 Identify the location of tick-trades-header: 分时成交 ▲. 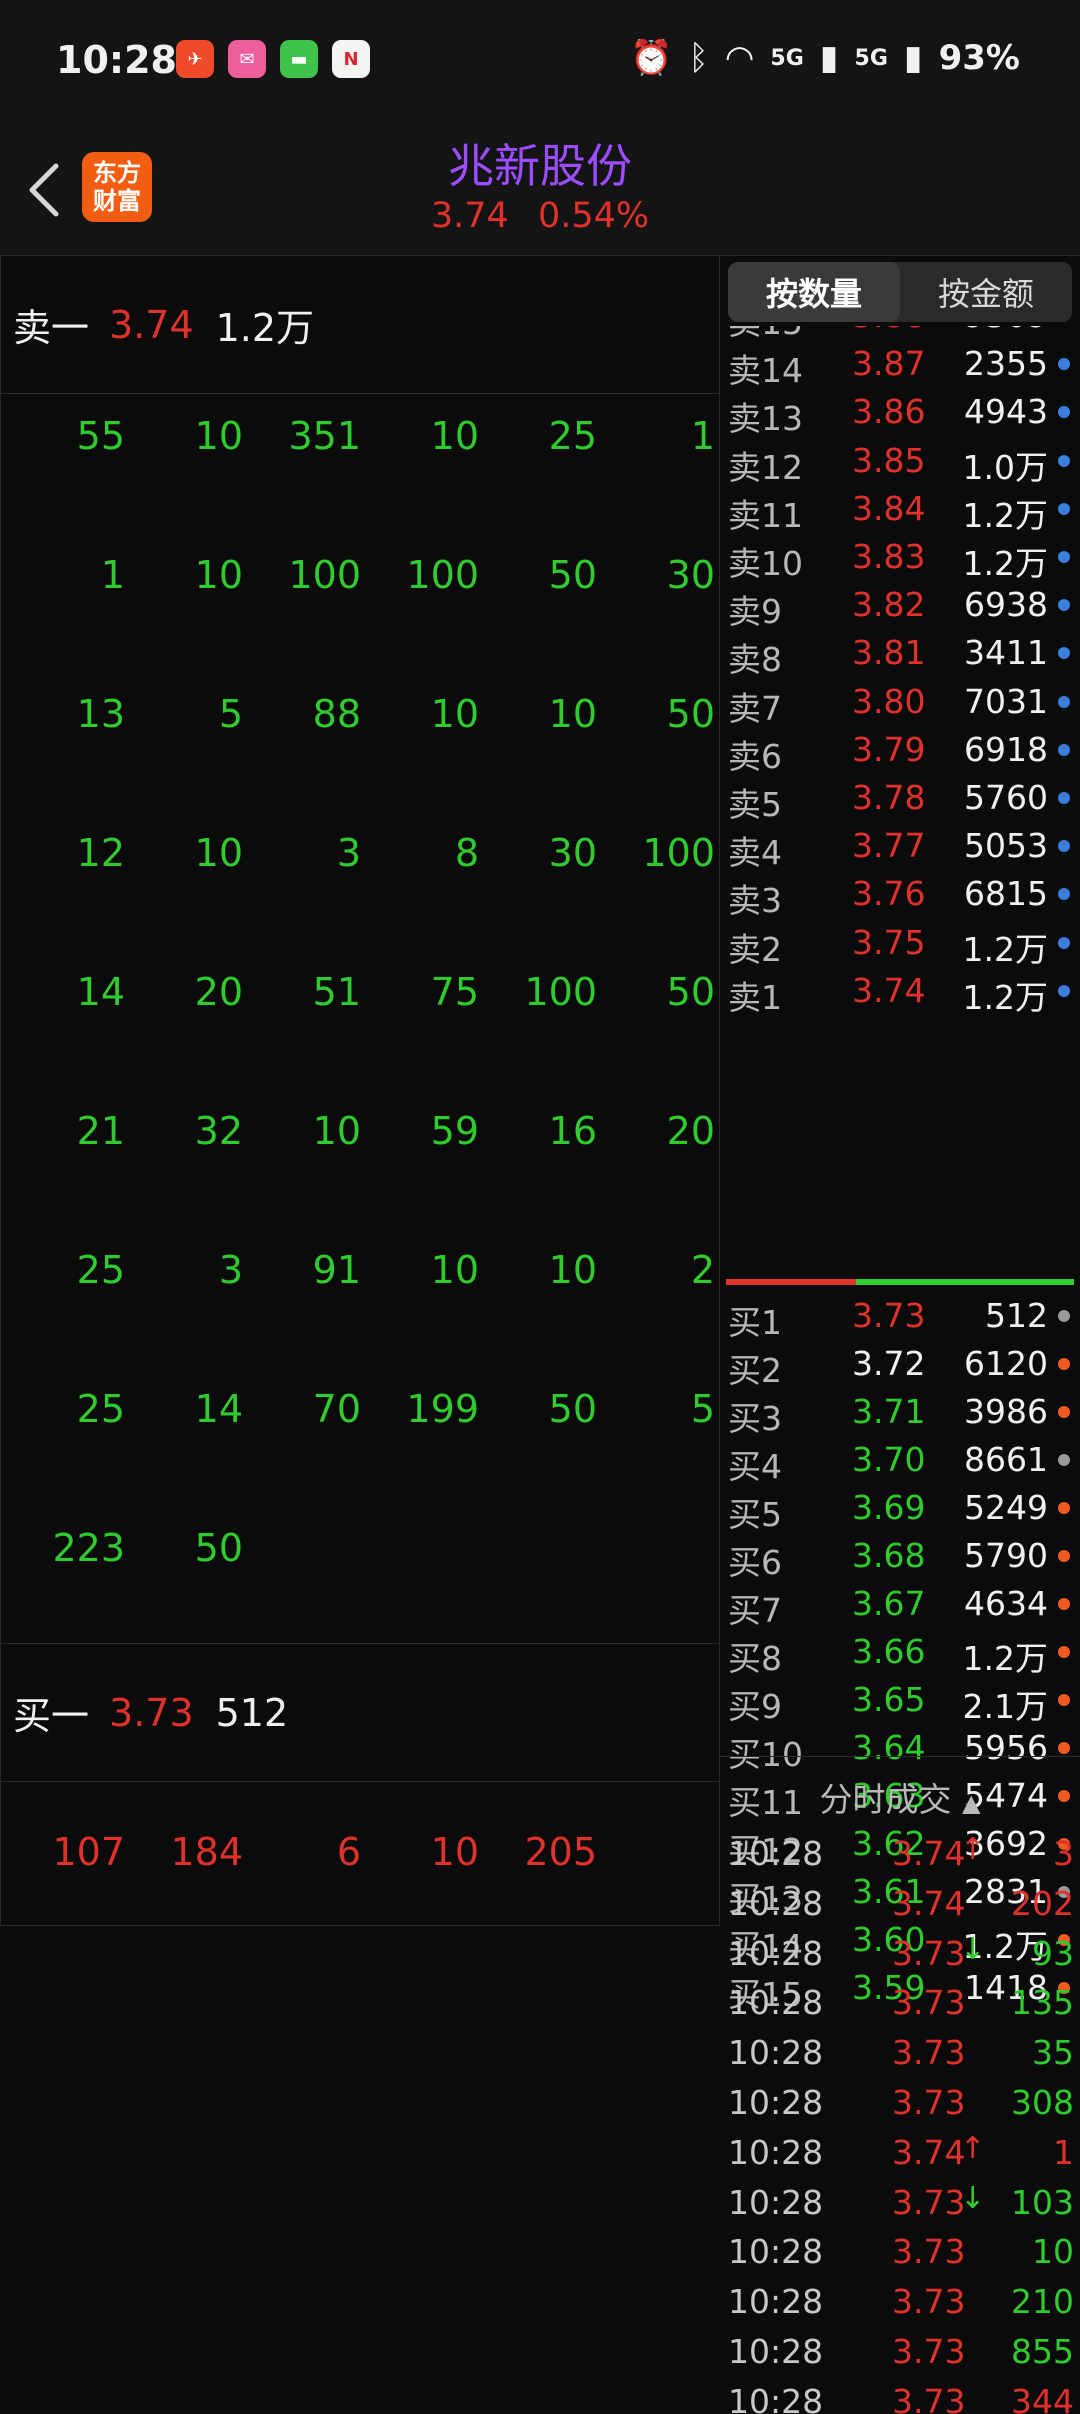
(900, 1792).